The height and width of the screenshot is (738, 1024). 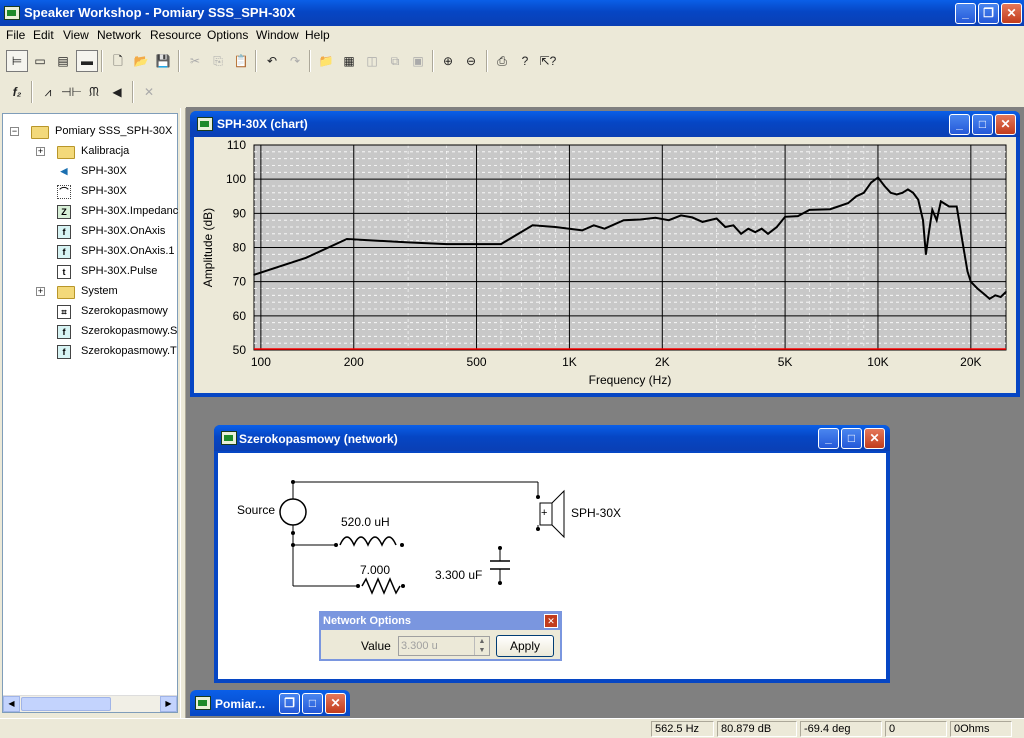 What do you see at coordinates (471, 61) in the screenshot?
I see `zoom-out-icon: ⊖` at bounding box center [471, 61].